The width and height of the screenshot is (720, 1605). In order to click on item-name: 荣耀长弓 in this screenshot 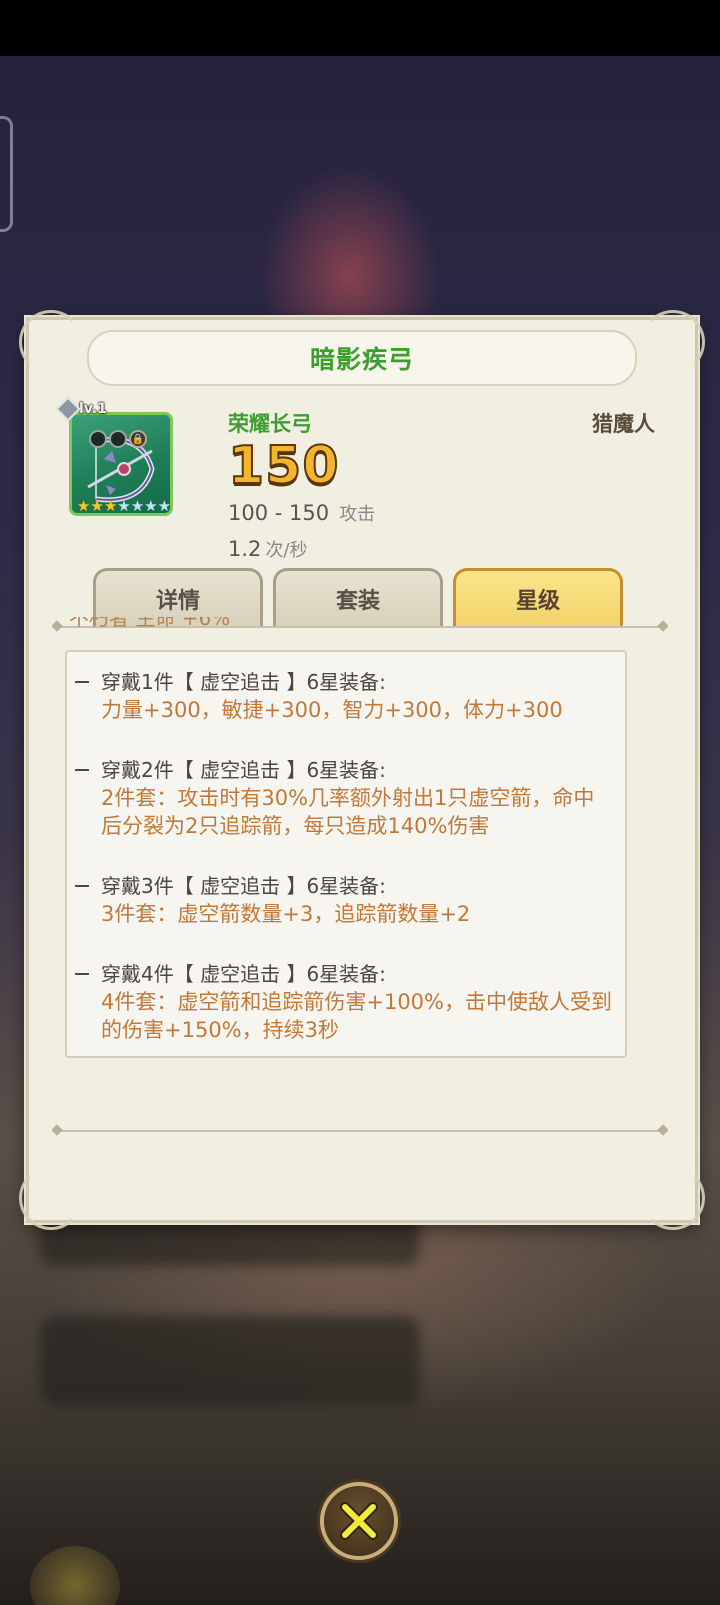, I will do `click(270, 424)`.